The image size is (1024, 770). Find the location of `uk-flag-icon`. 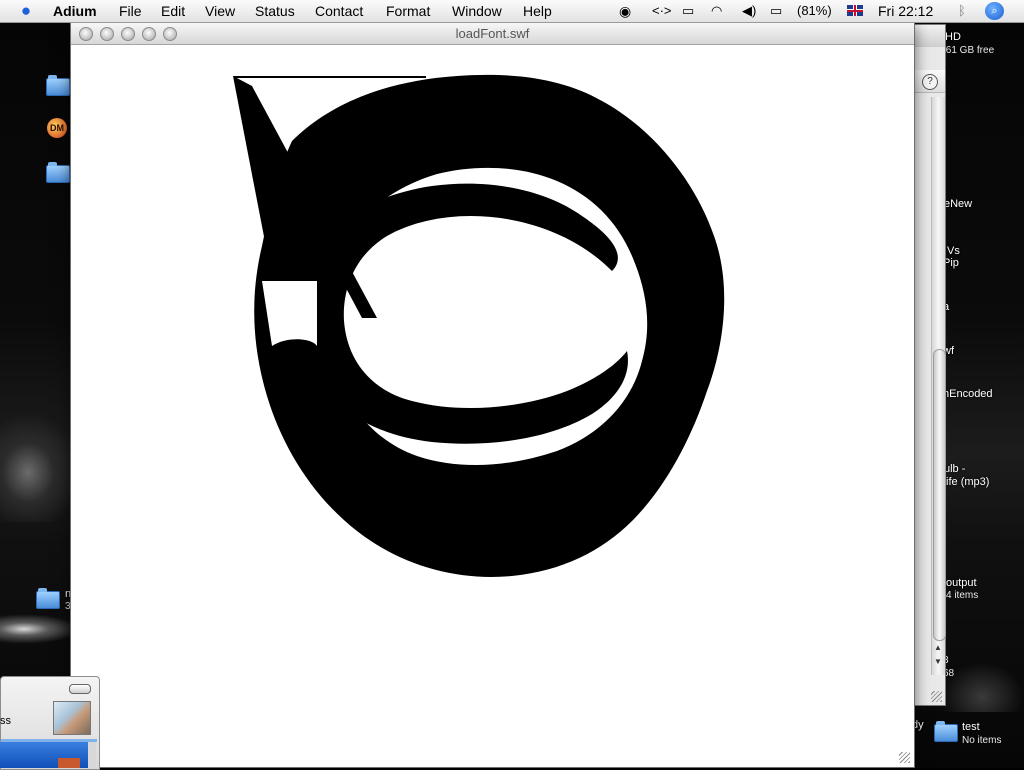

uk-flag-icon is located at coordinates (855, 10).